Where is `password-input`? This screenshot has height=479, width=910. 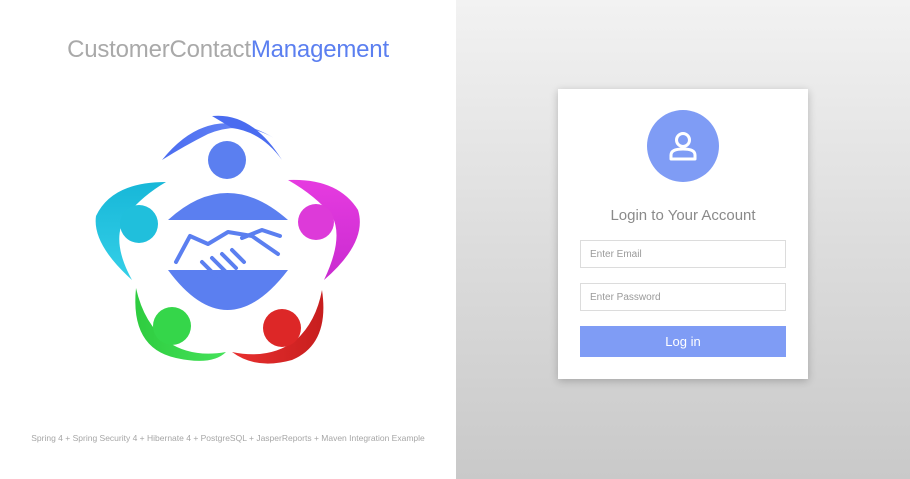 password-input is located at coordinates (683, 297).